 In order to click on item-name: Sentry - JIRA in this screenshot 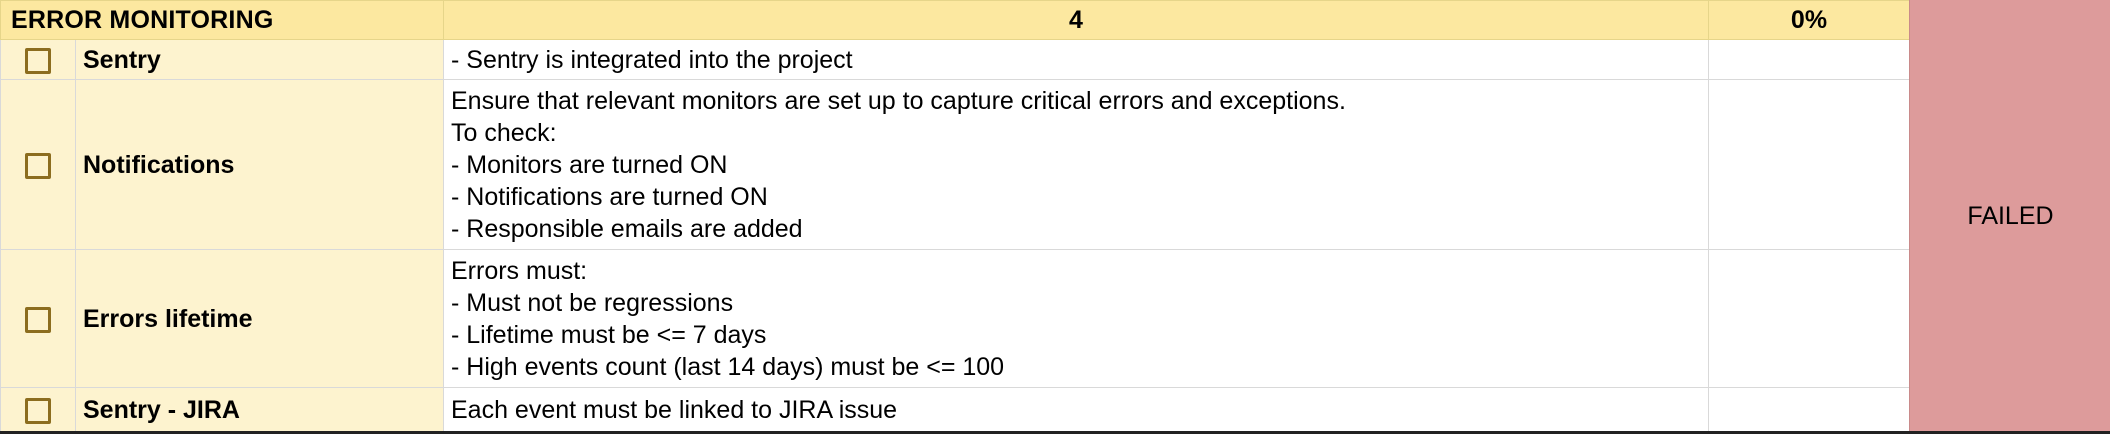, I will do `click(259, 409)`.